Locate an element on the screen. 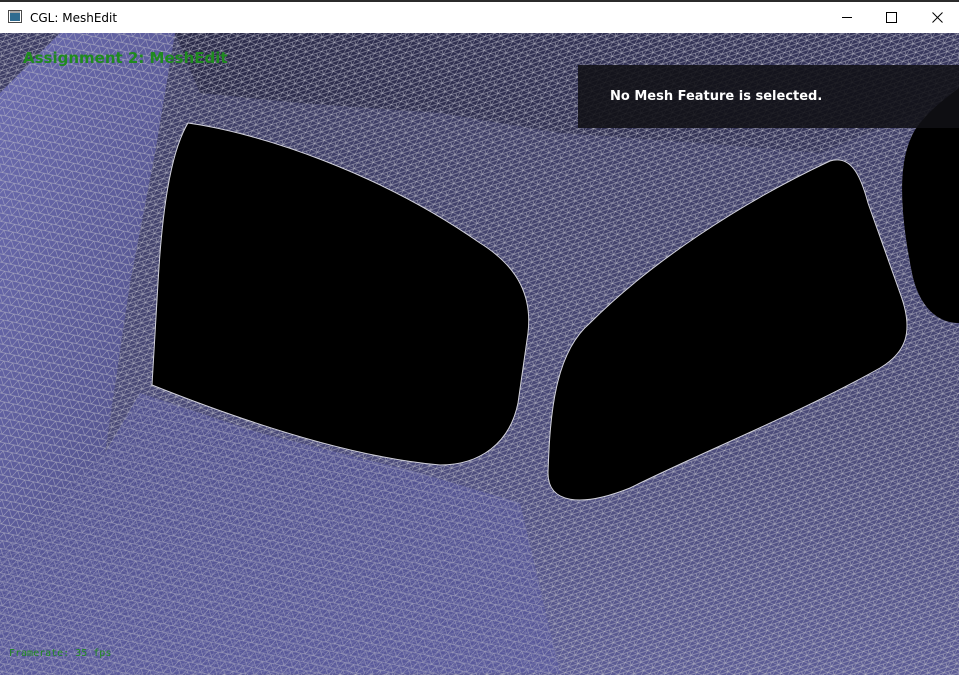 The height and width of the screenshot is (675, 959). close-icon is located at coordinates (937, 17).